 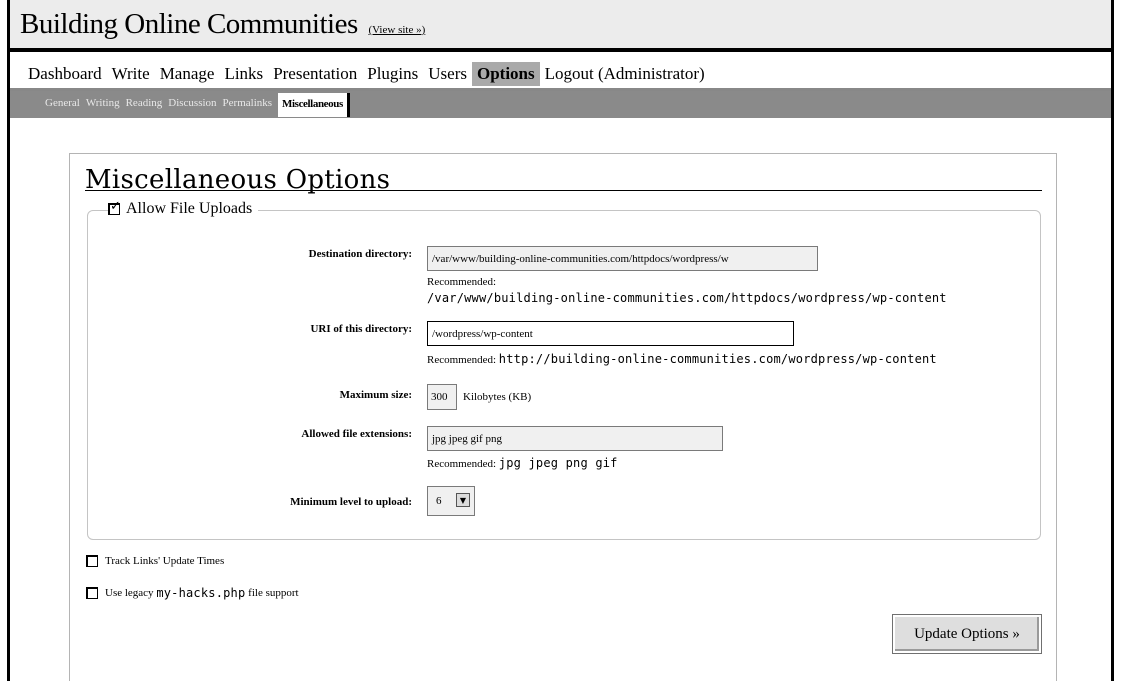 I want to click on submenu-item-writing: Writing, so click(x=103, y=109).